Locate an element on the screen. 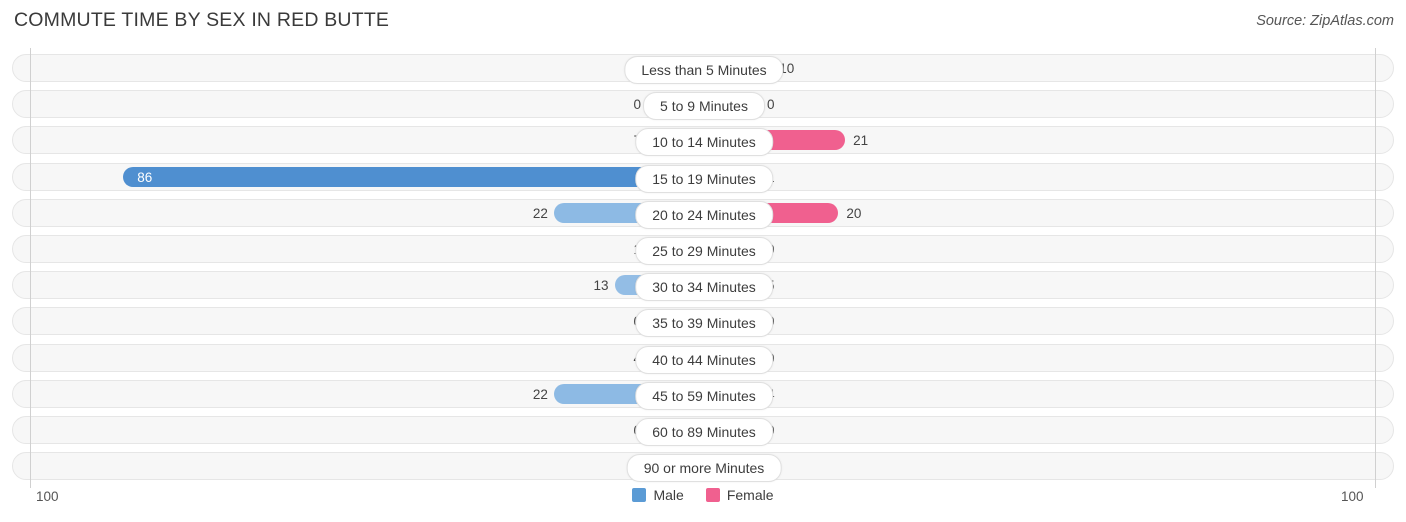 This screenshot has height=522, width=1406. chart-row-inner: 0 060 to 89 Minutes is located at coordinates (703, 431).